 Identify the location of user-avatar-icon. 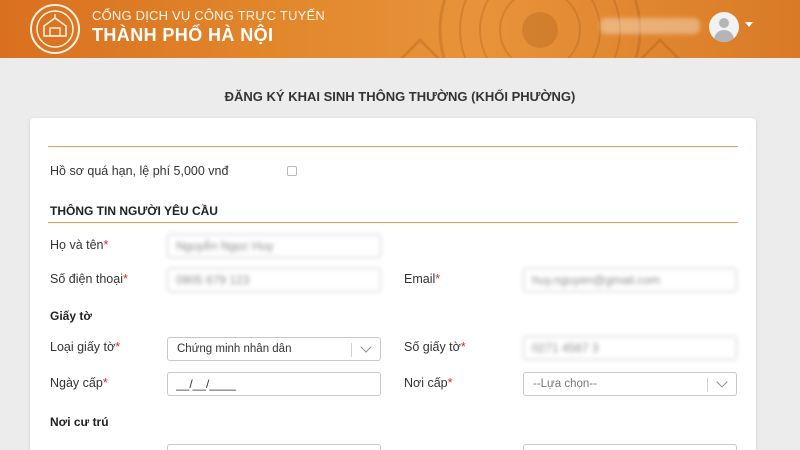
(724, 27).